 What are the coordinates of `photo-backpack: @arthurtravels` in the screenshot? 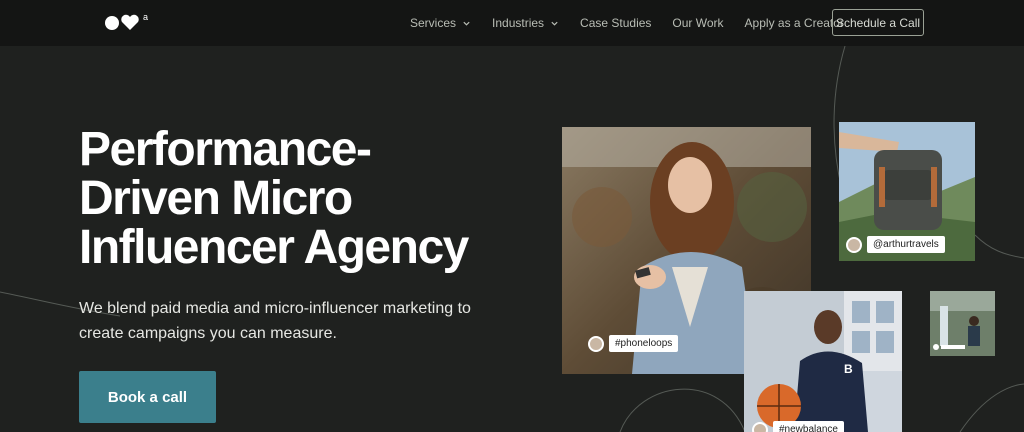 It's located at (907, 191).